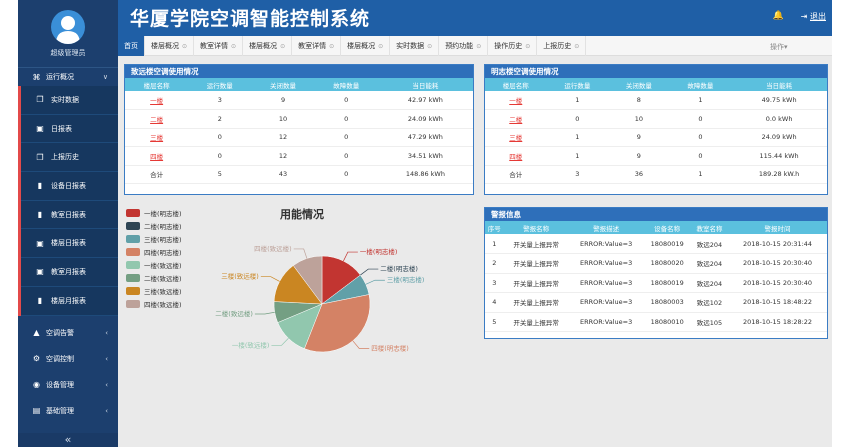 The image size is (855, 447). I want to click on submenu-item-label: 设备日报表, so click(68, 185).